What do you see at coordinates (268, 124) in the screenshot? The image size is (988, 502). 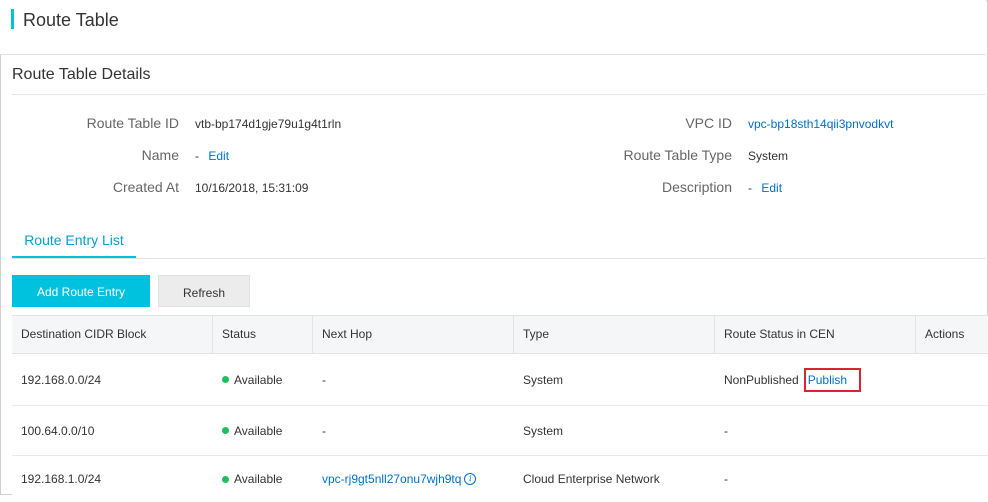 I see `route-table-id-value: vtb-bp174d1gje79u1g4t1rln` at bounding box center [268, 124].